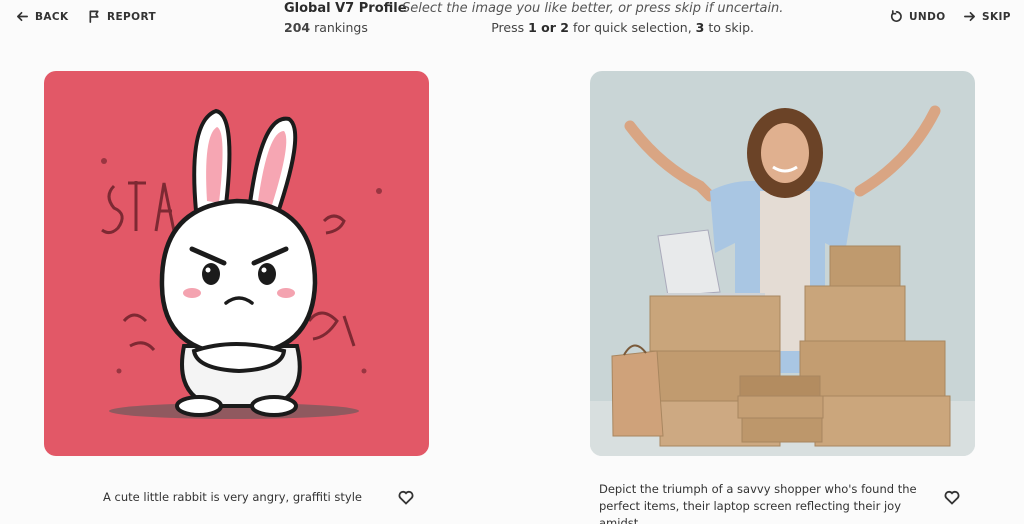 Image resolution: width=1024 pixels, height=524 pixels. What do you see at coordinates (927, 16) in the screenshot?
I see `undo-label: UNDO` at bounding box center [927, 16].